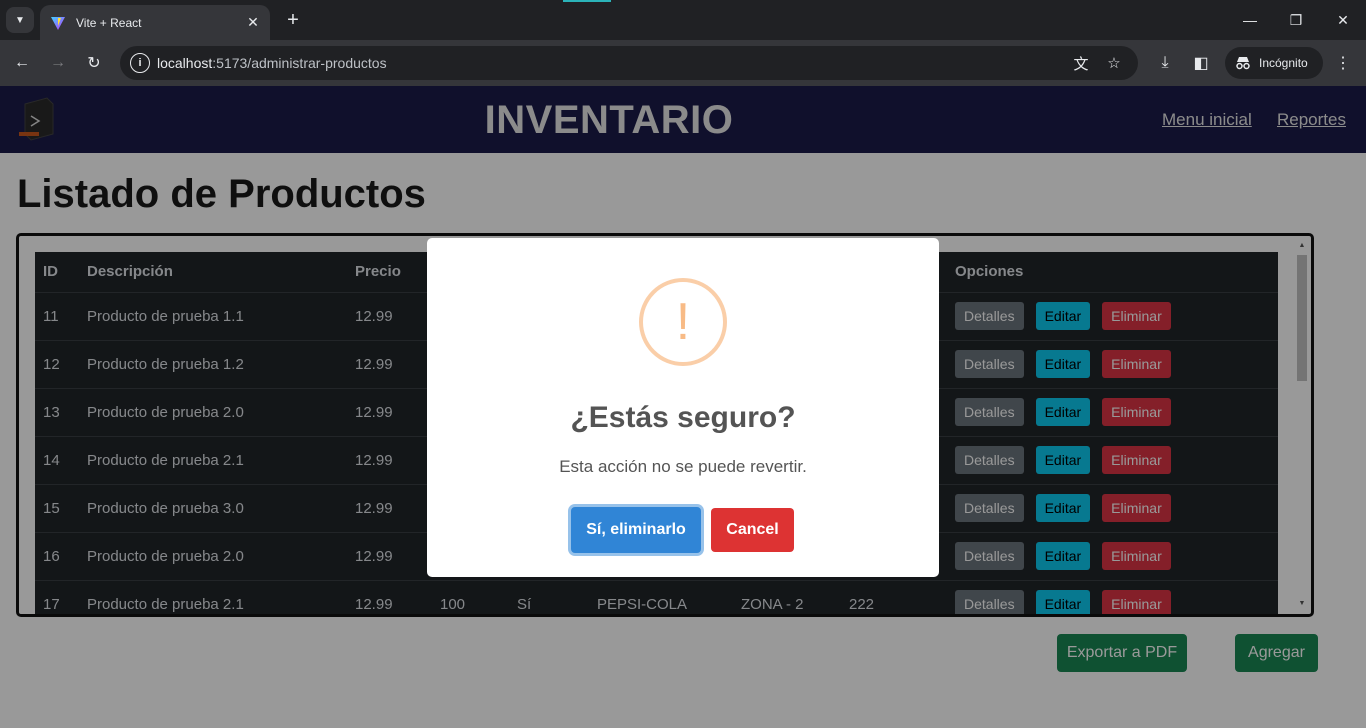 The height and width of the screenshot is (728, 1366). Describe the element at coordinates (1165, 63) in the screenshot. I see `download-icon: ⤓` at that location.